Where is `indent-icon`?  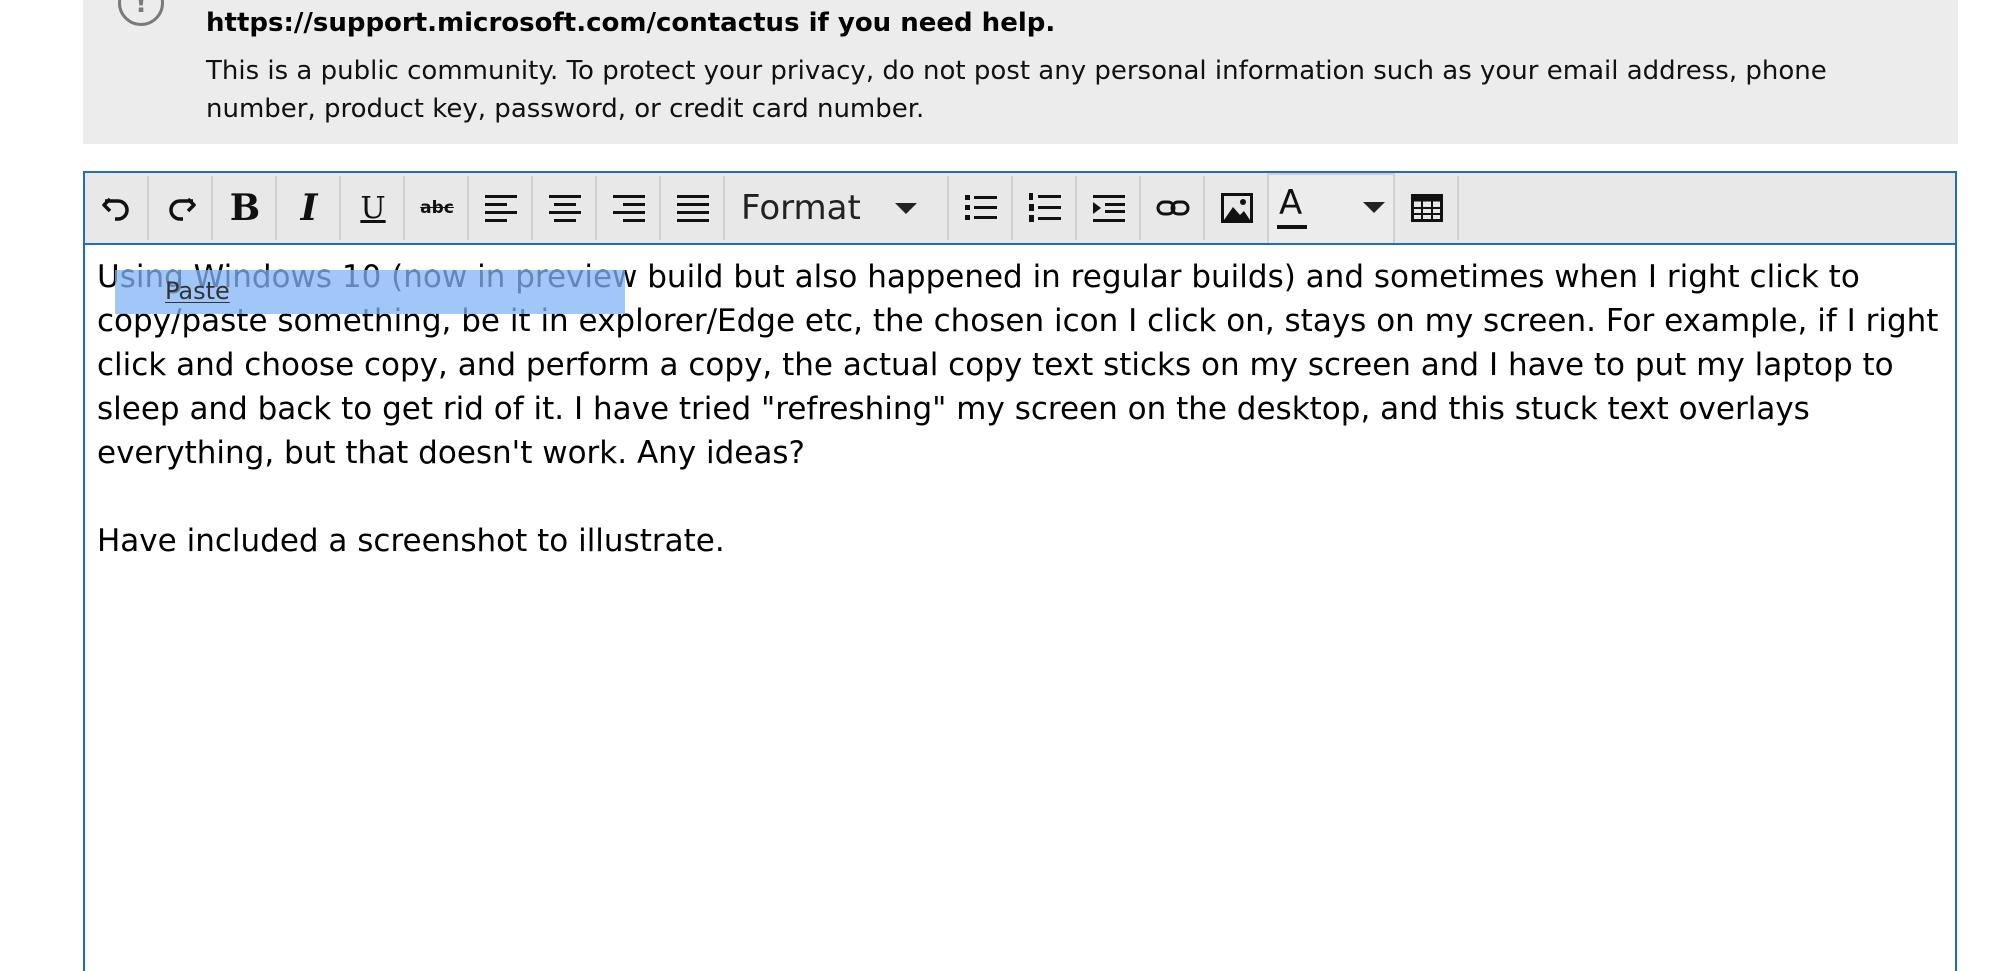 indent-icon is located at coordinates (1109, 208).